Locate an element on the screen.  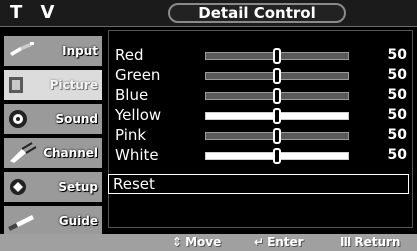
setting-row-blue: Blue 50 is located at coordinates (262, 95).